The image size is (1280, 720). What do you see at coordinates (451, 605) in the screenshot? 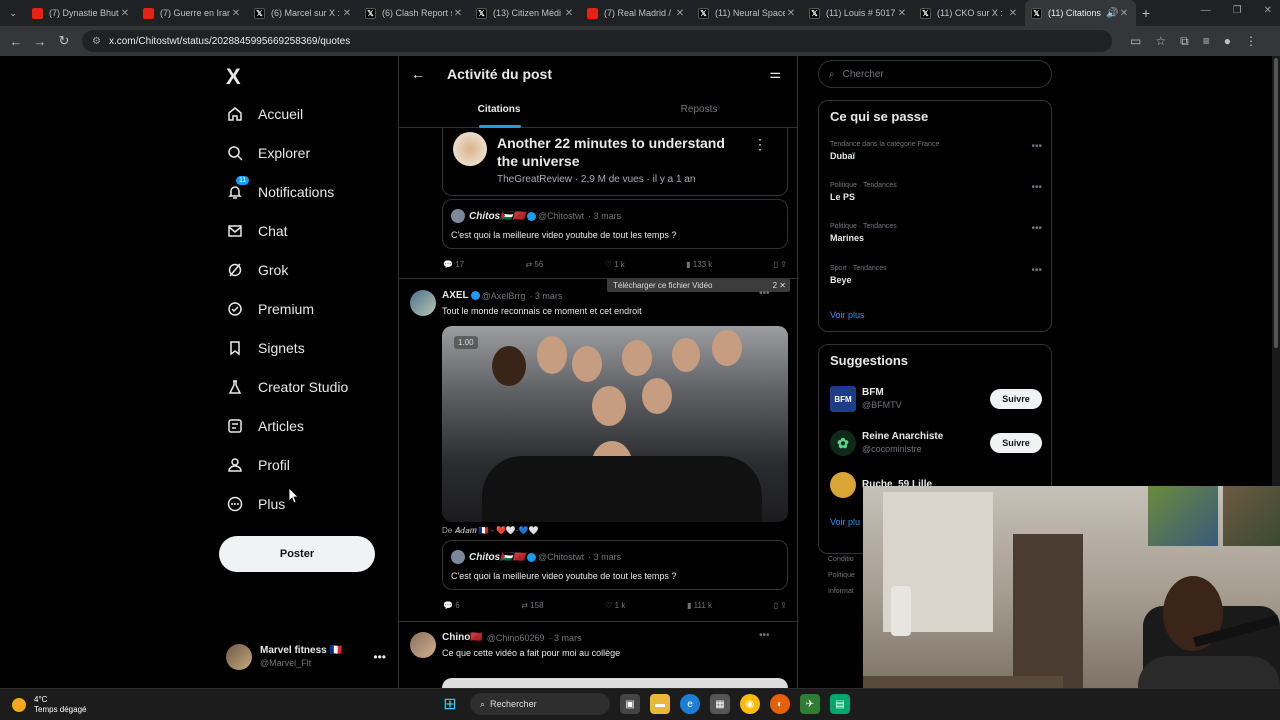
I see `reply-button: 💬 6` at bounding box center [451, 605].